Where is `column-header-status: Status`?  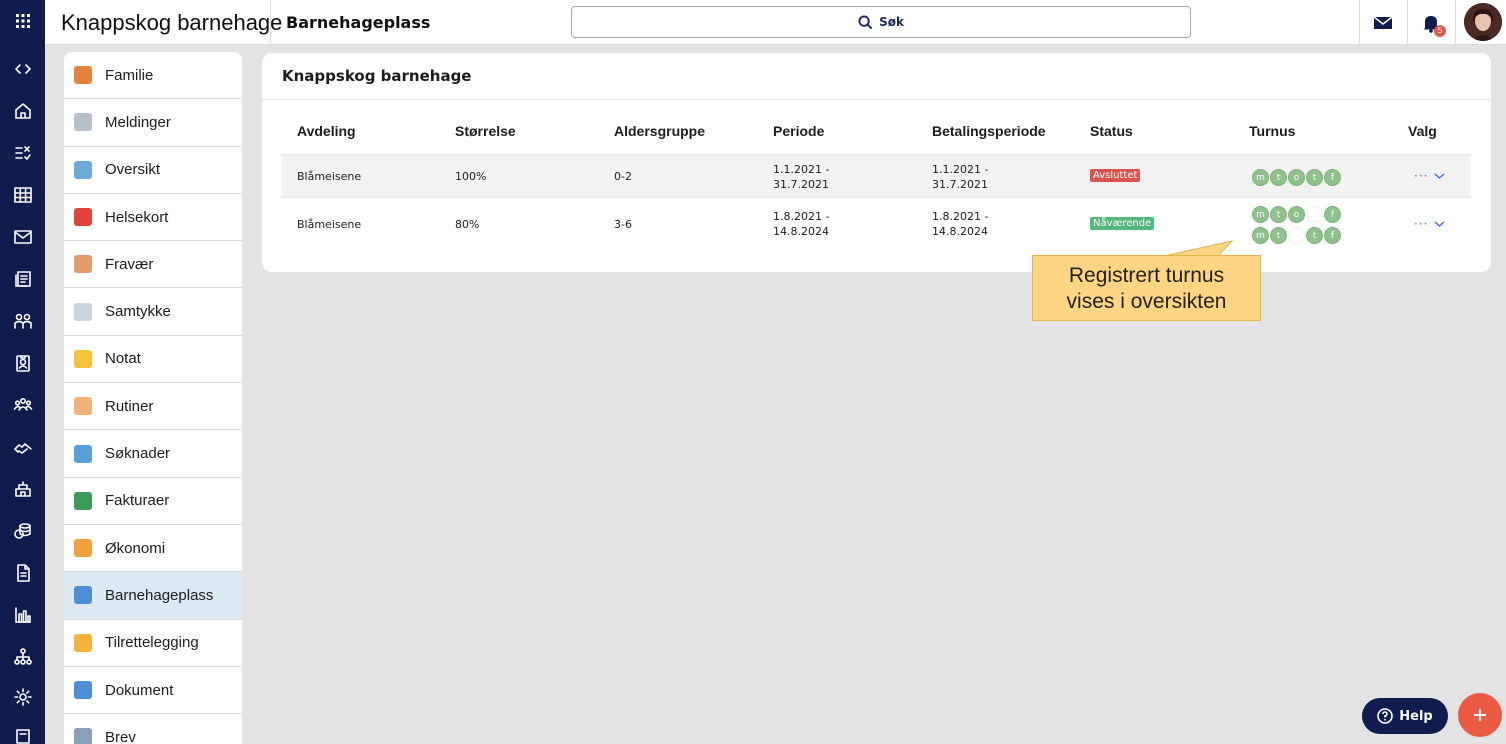
column-header-status: Status is located at coordinates (1111, 131).